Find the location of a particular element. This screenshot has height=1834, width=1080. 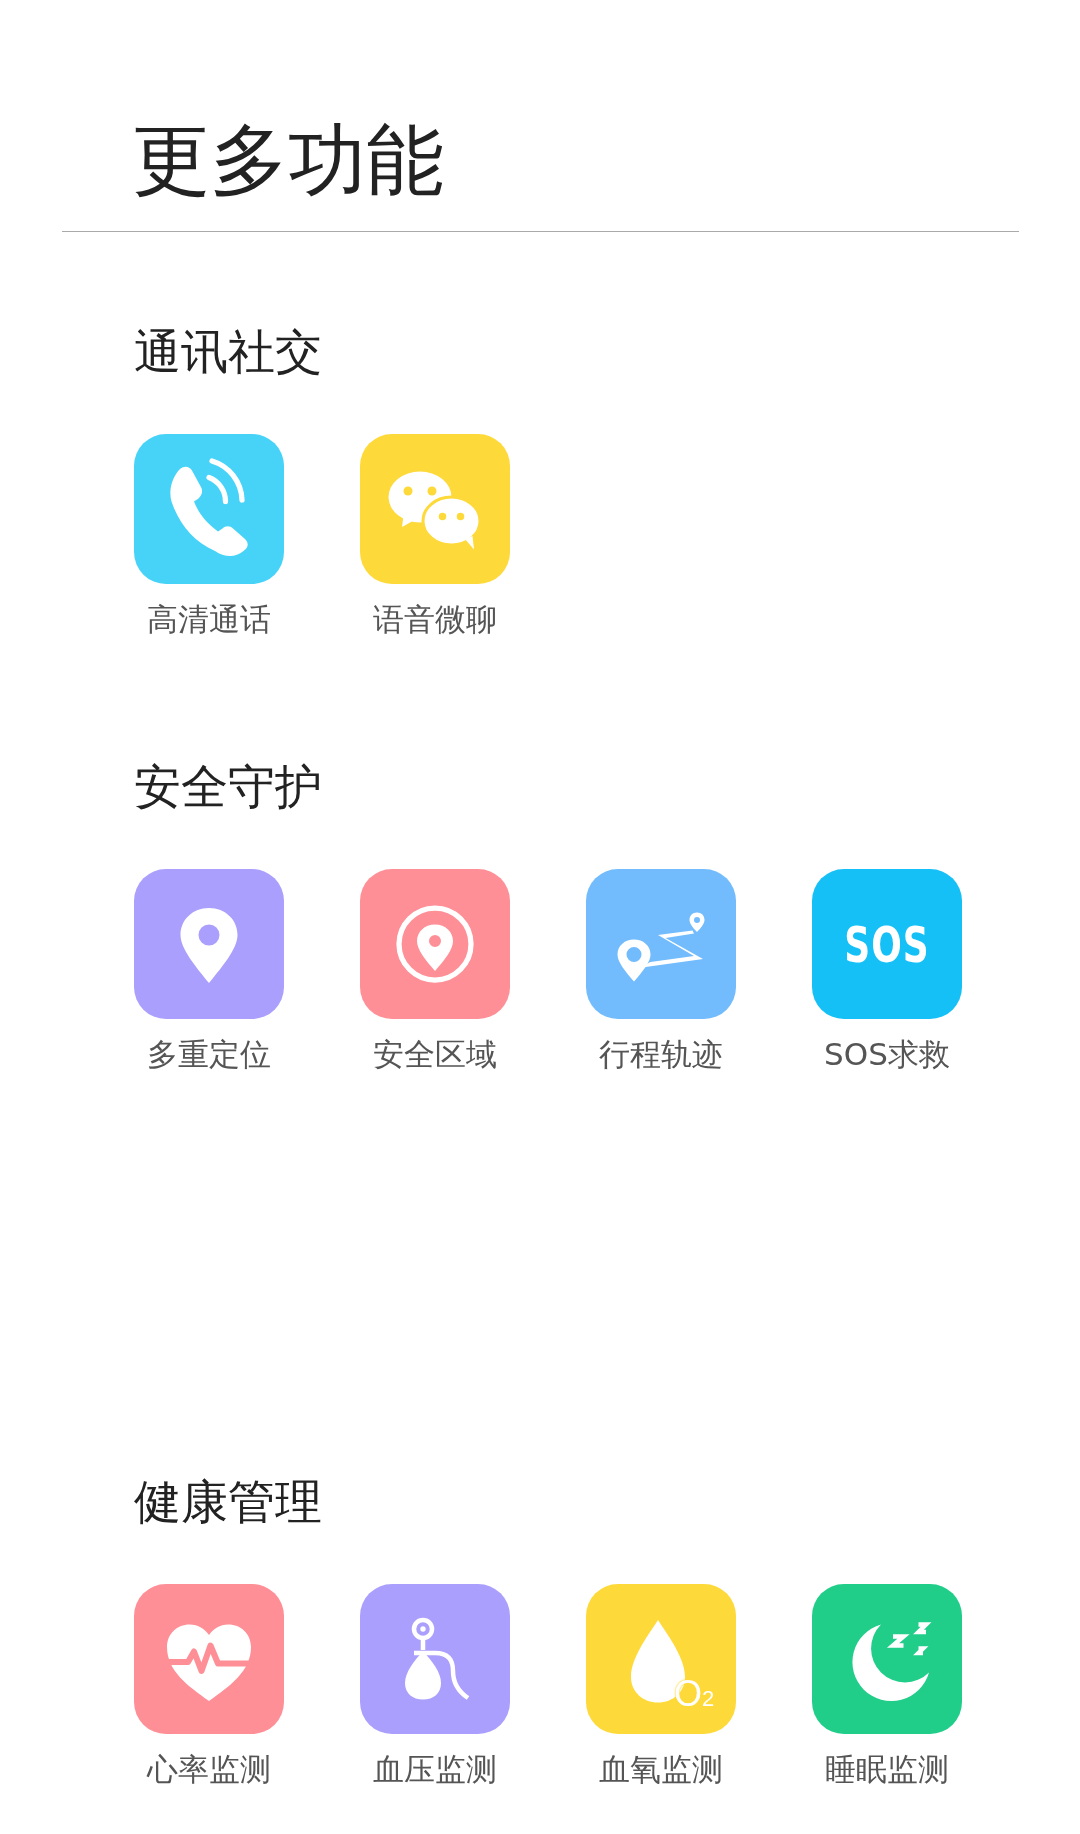

section-heading: 健康管理 is located at coordinates (228, 1501).